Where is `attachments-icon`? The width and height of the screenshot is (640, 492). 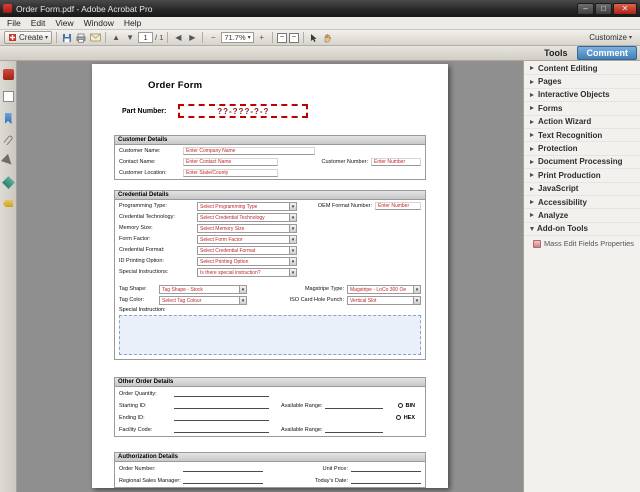 attachments-icon is located at coordinates (8, 140).